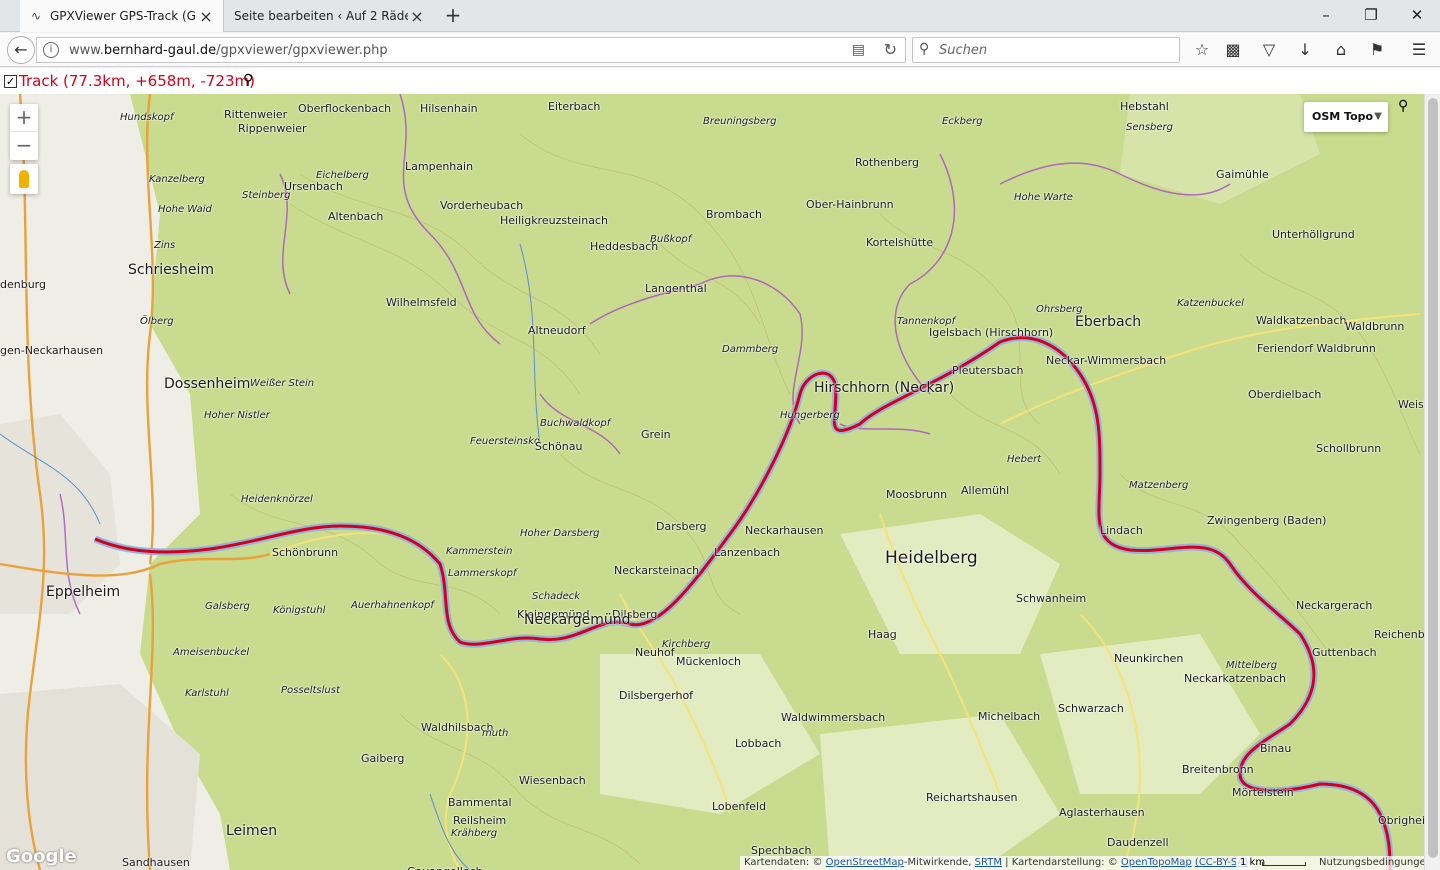 The width and height of the screenshot is (1440, 870). I want to click on map-place-label: denburg, so click(23, 284).